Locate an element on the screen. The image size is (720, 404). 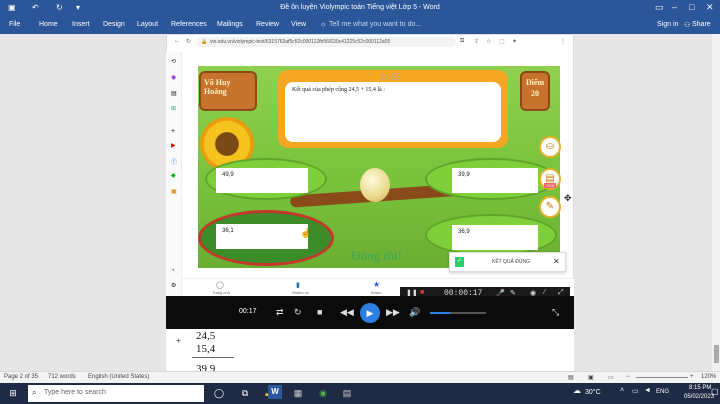
word-count: 712 words is located at coordinates (62, 377).